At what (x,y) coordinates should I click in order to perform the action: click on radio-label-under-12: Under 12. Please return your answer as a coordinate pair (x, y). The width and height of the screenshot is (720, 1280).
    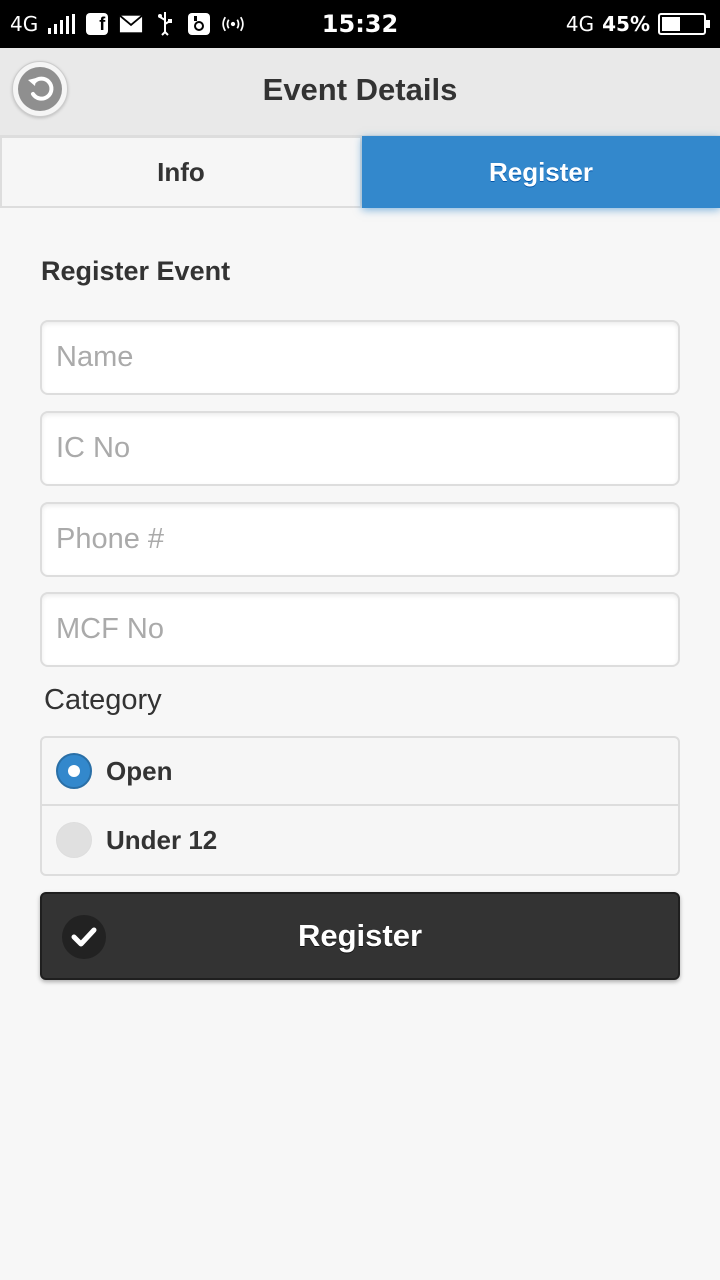
    Looking at the image, I should click on (162, 839).